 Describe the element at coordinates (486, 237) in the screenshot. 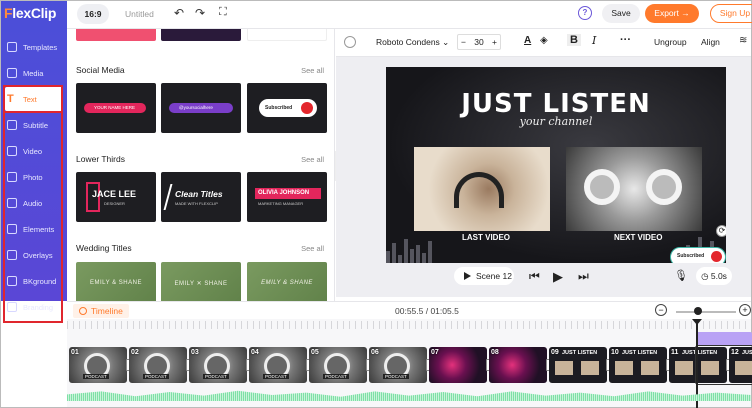

I see `last-video-caption: LAST VIDEO` at that location.